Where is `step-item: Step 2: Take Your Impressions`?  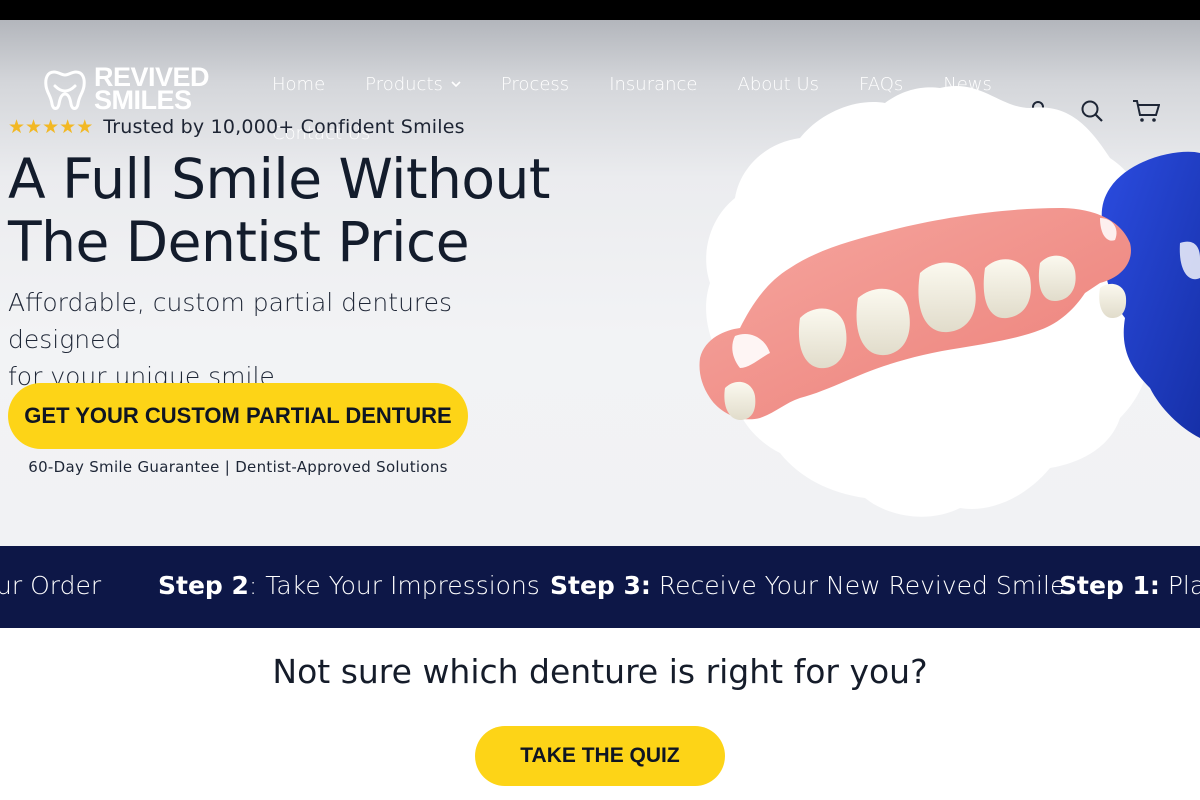
step-item: Step 2: Take Your Impressions is located at coordinates (349, 585).